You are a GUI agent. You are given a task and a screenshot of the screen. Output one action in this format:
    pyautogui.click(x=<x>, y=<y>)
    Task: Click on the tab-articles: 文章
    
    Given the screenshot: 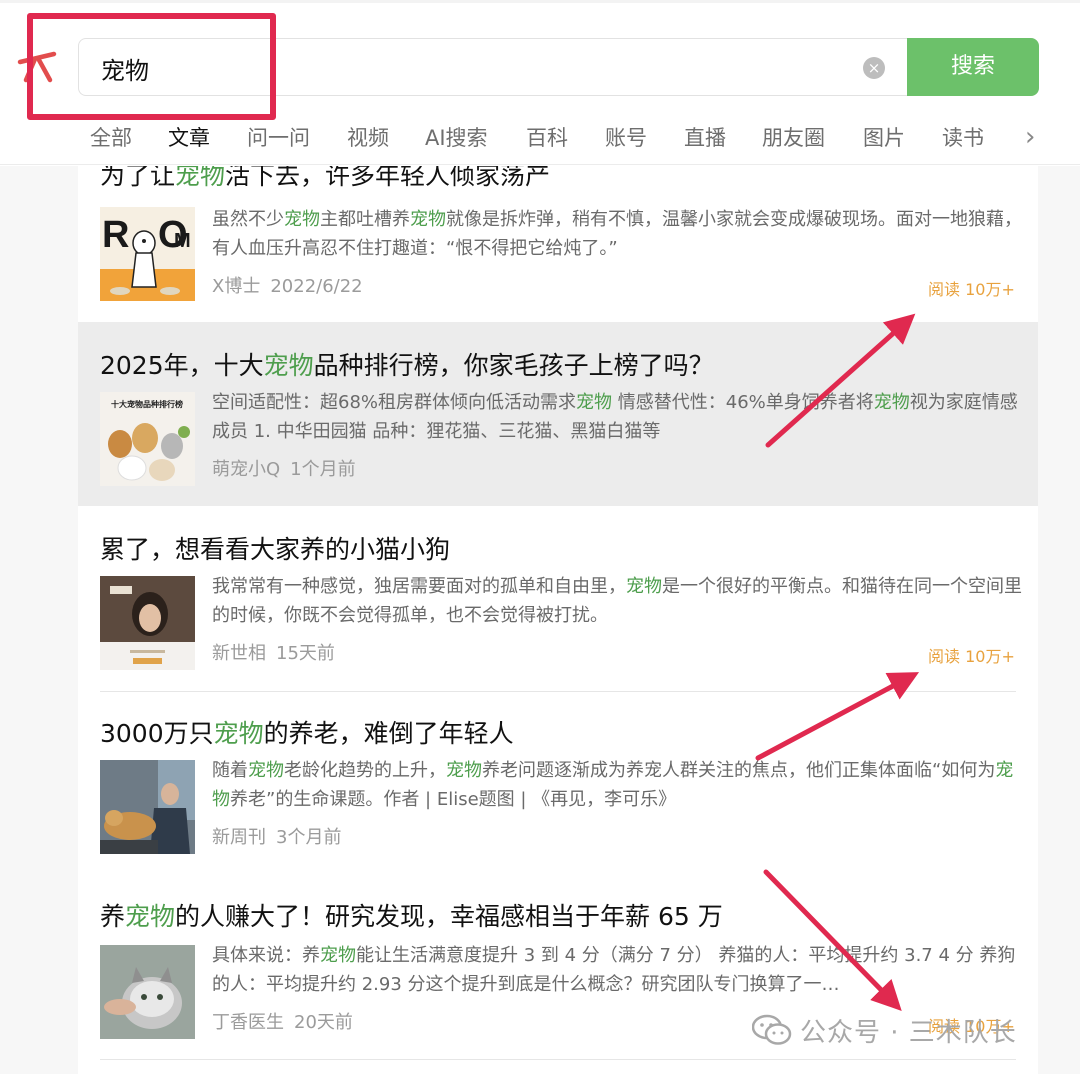 What is the action you would take?
    pyautogui.click(x=189, y=137)
    